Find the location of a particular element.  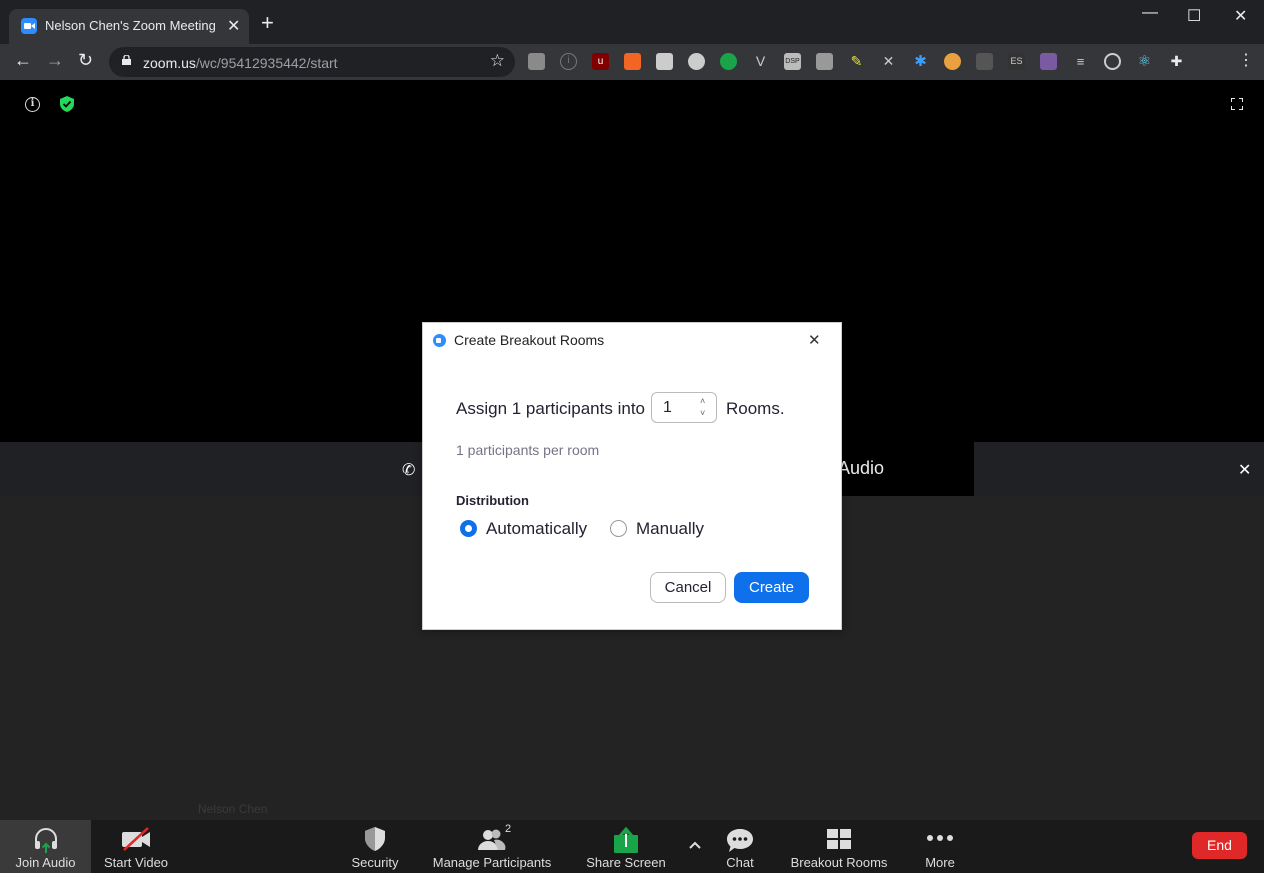

reload-icon: ↻ is located at coordinates (85, 60).